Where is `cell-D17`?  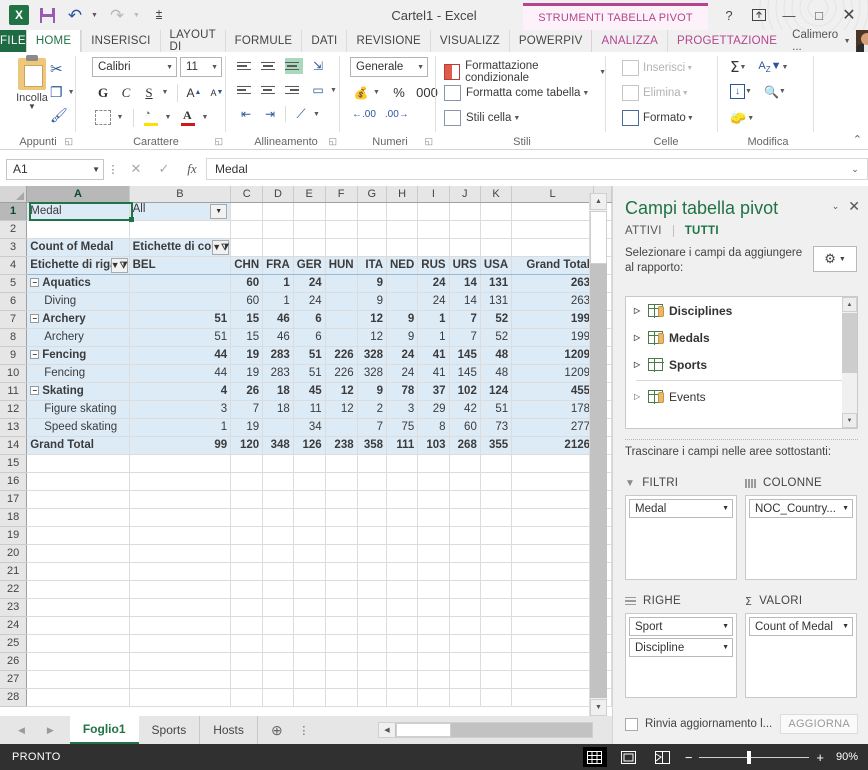 cell-D17 is located at coordinates (278, 499).